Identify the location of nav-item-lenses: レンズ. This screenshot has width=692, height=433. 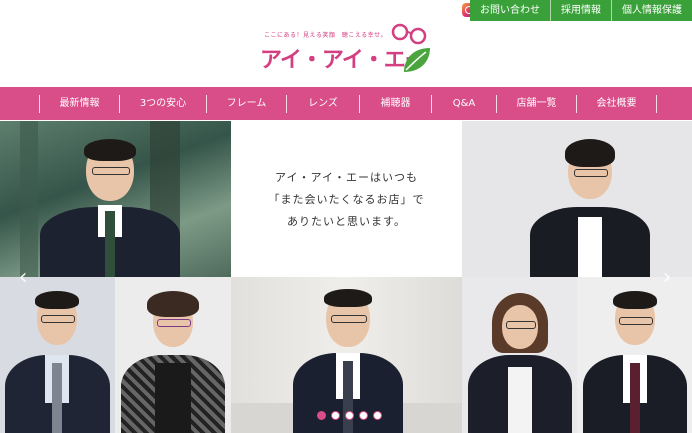
(322, 103).